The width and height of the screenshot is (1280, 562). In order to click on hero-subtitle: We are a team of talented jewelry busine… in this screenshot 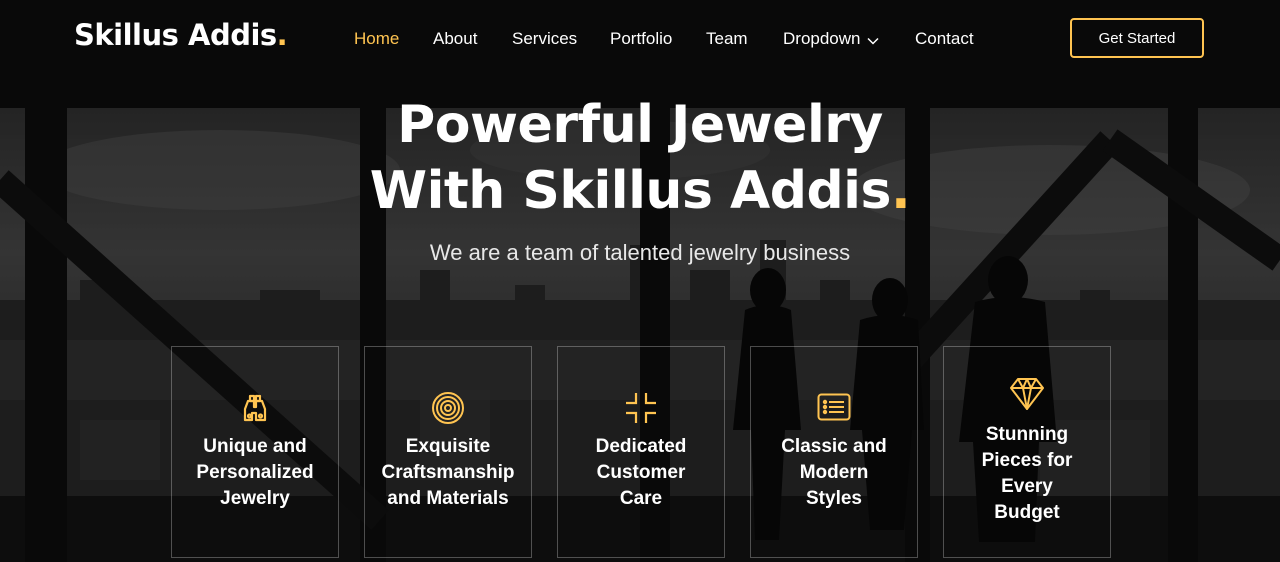, I will do `click(640, 252)`.